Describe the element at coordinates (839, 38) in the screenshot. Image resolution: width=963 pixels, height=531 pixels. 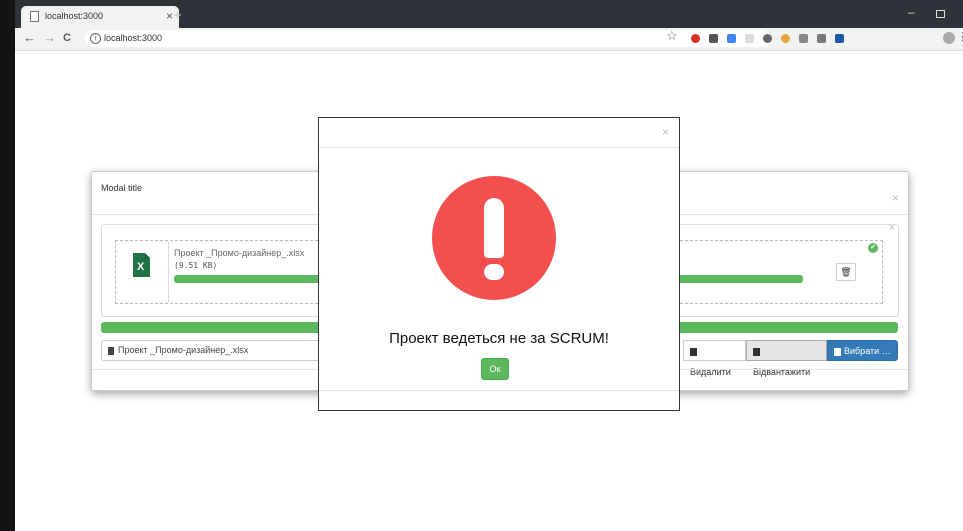
I see `id-extension-icon` at that location.